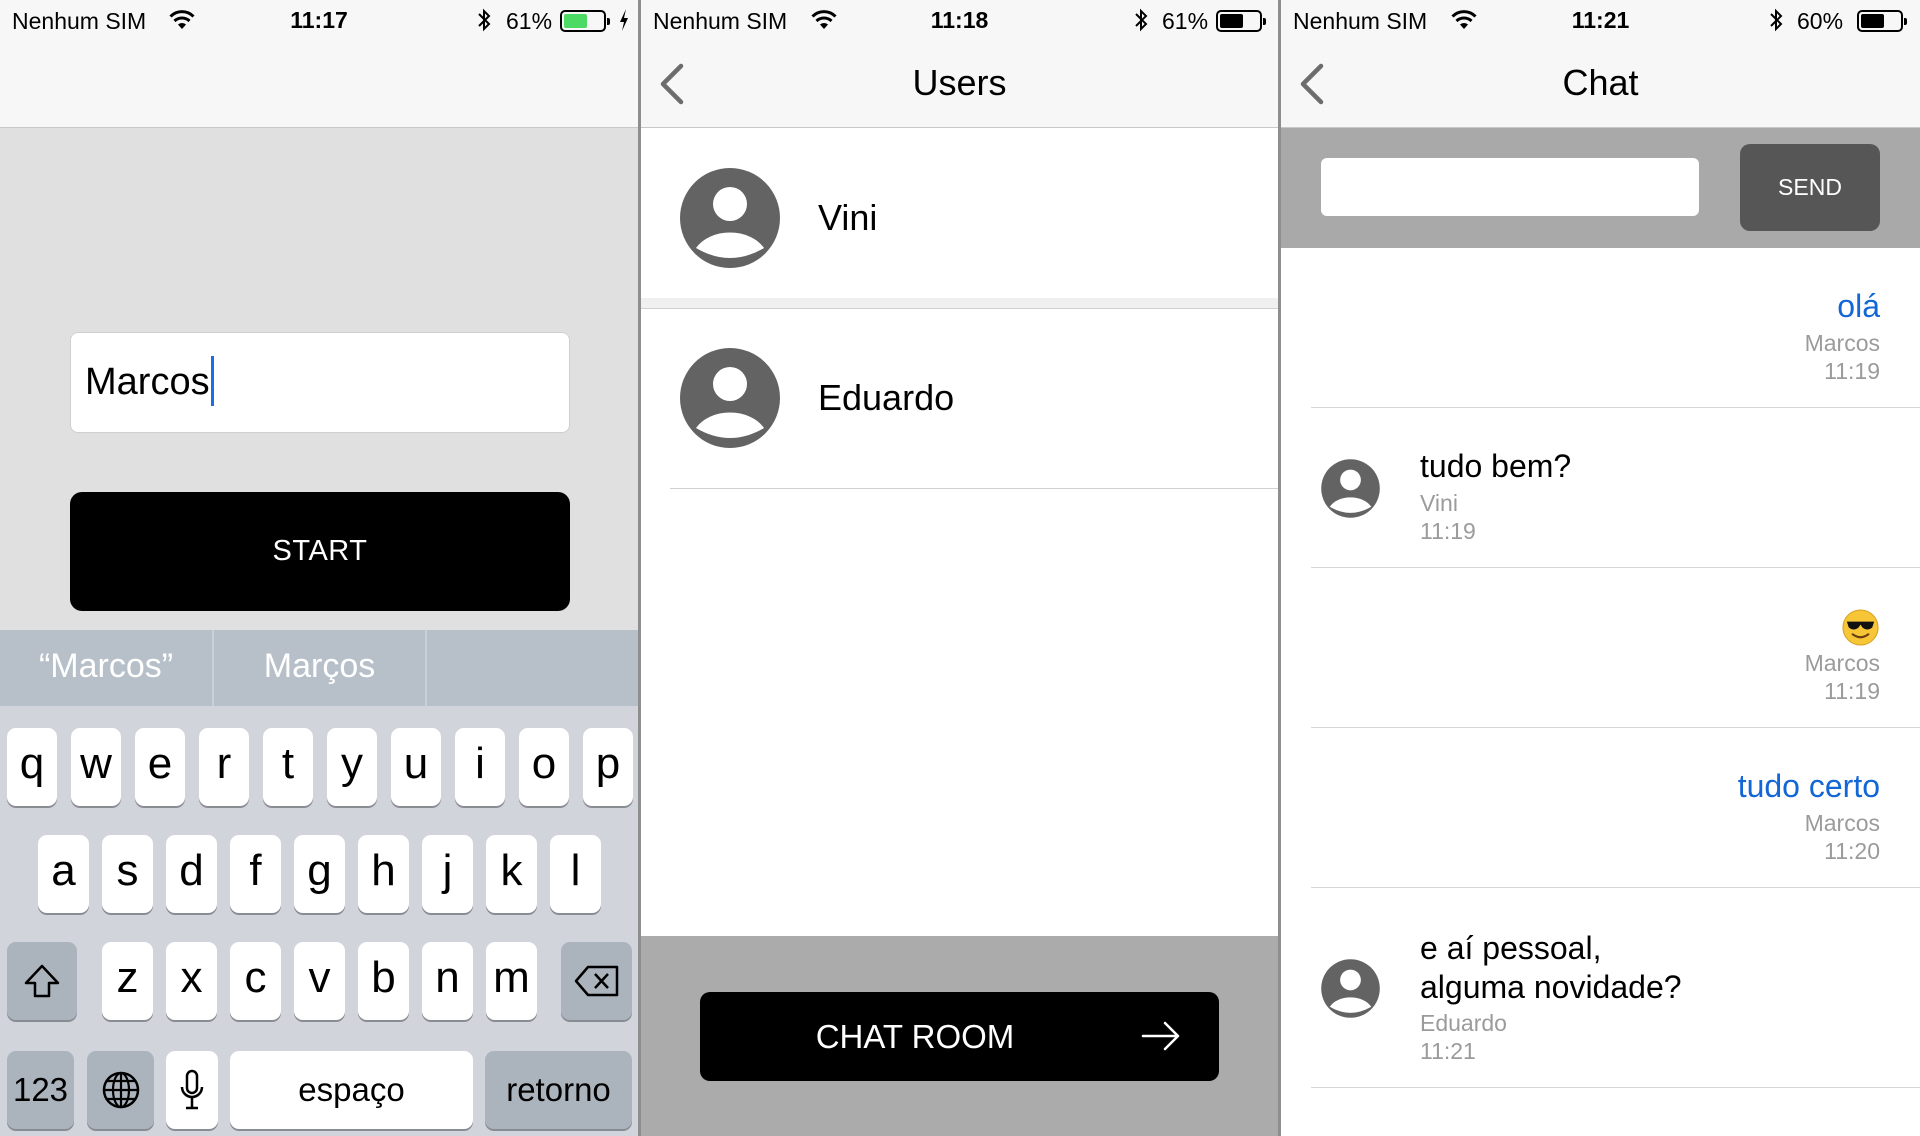  What do you see at coordinates (511, 981) in the screenshot?
I see `key-m: m` at bounding box center [511, 981].